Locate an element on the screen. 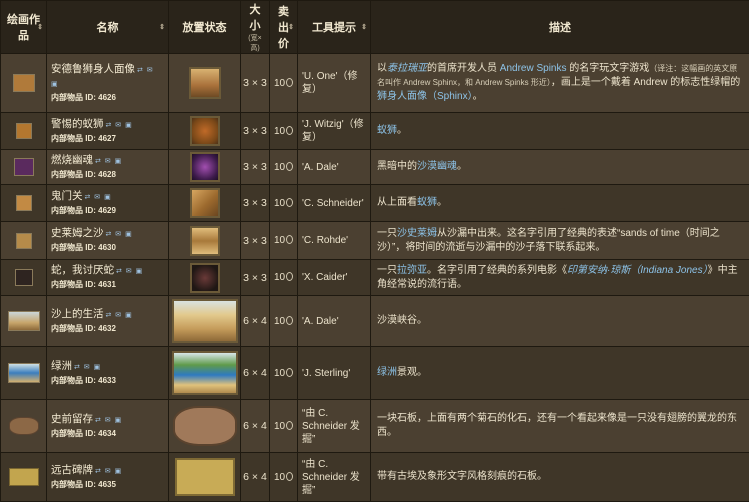  cell-hint: 'A. Dale' is located at coordinates (334, 167).